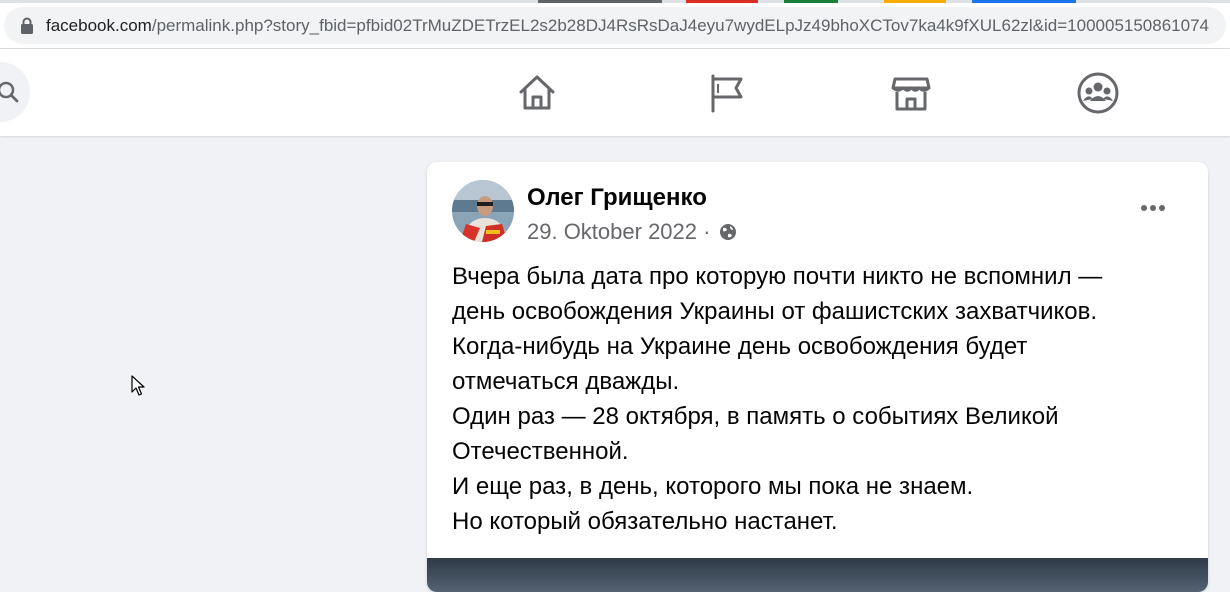 Image resolution: width=1230 pixels, height=592 pixels. What do you see at coordinates (615, 92) in the screenshot?
I see `facebook-header` at bounding box center [615, 92].